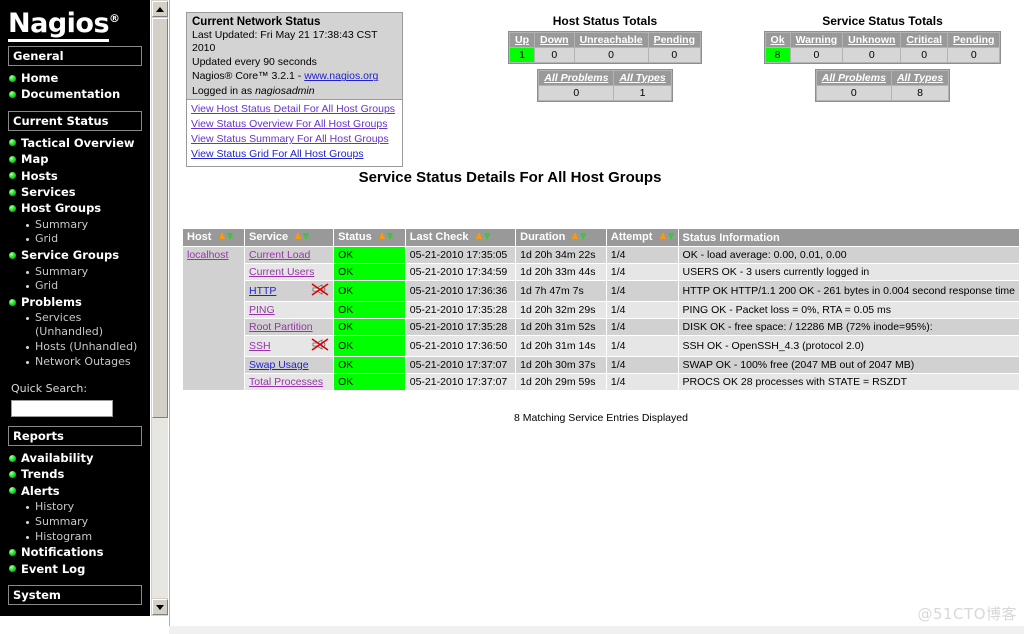  What do you see at coordinates (88, 507) in the screenshot?
I see `sidebar-item-alerts-history: History` at bounding box center [88, 507].